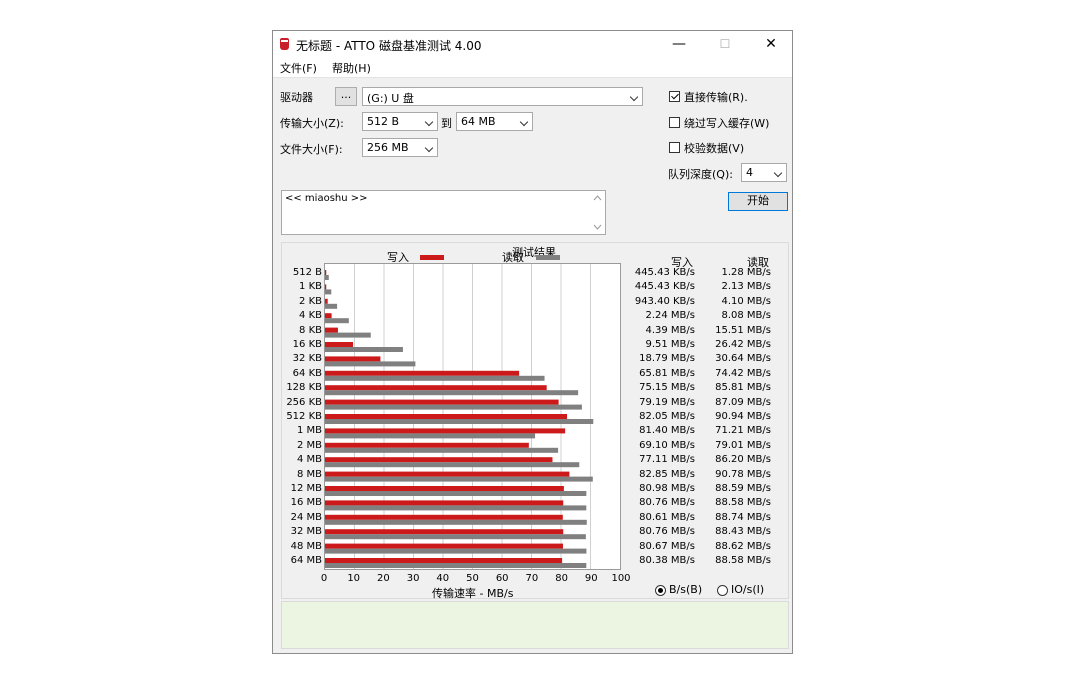 The image size is (1076, 695). What do you see at coordinates (621, 578) in the screenshot?
I see `x-tick-label: 100` at bounding box center [621, 578].